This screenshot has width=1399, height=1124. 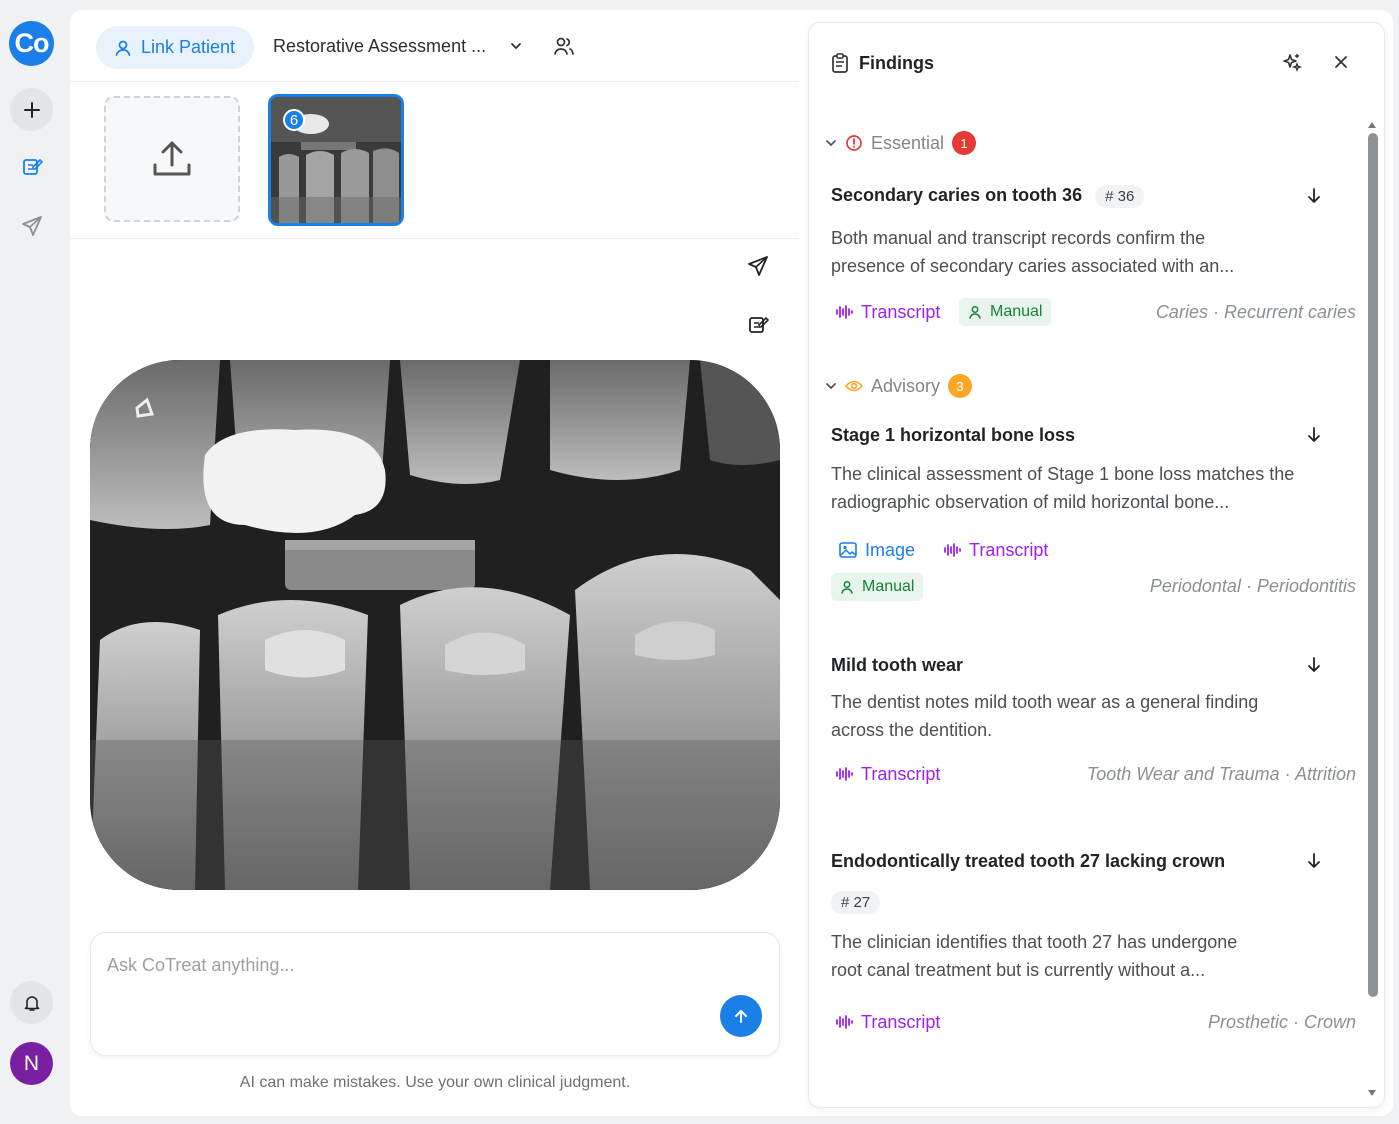 I want to click on finding-title: Secondary caries on tooth 36 # 36, so click(x=988, y=196).